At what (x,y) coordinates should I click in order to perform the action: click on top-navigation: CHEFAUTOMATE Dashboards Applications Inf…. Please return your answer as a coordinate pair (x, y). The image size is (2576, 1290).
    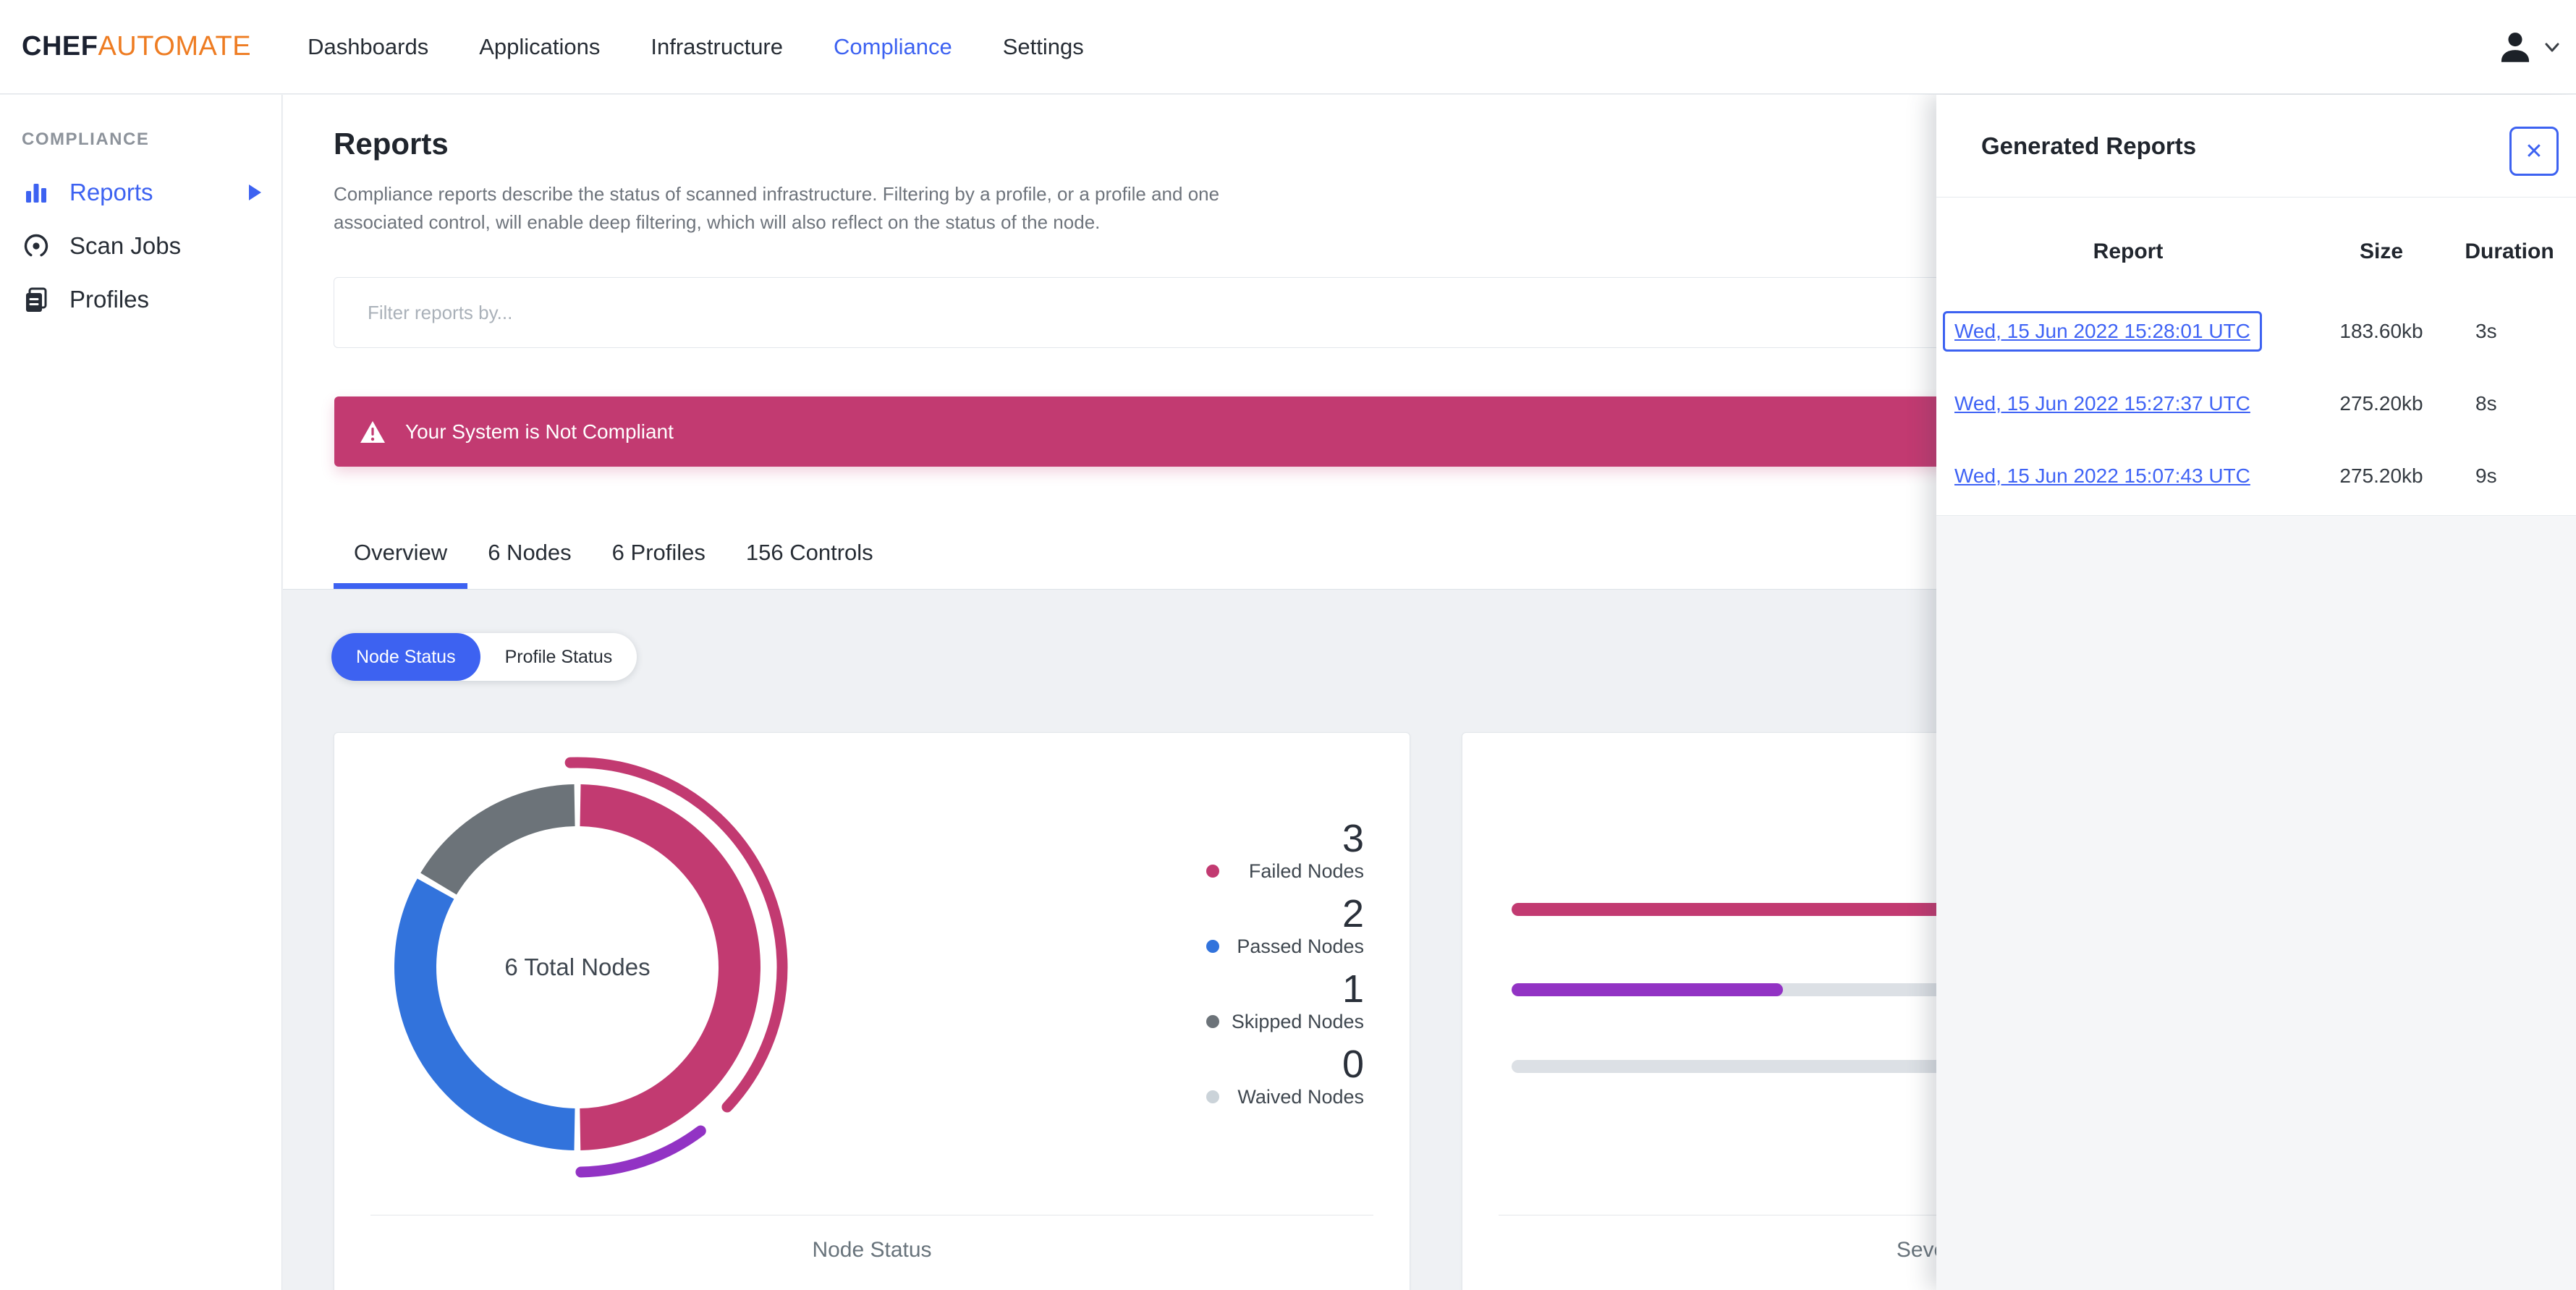
    Looking at the image, I should click on (1288, 47).